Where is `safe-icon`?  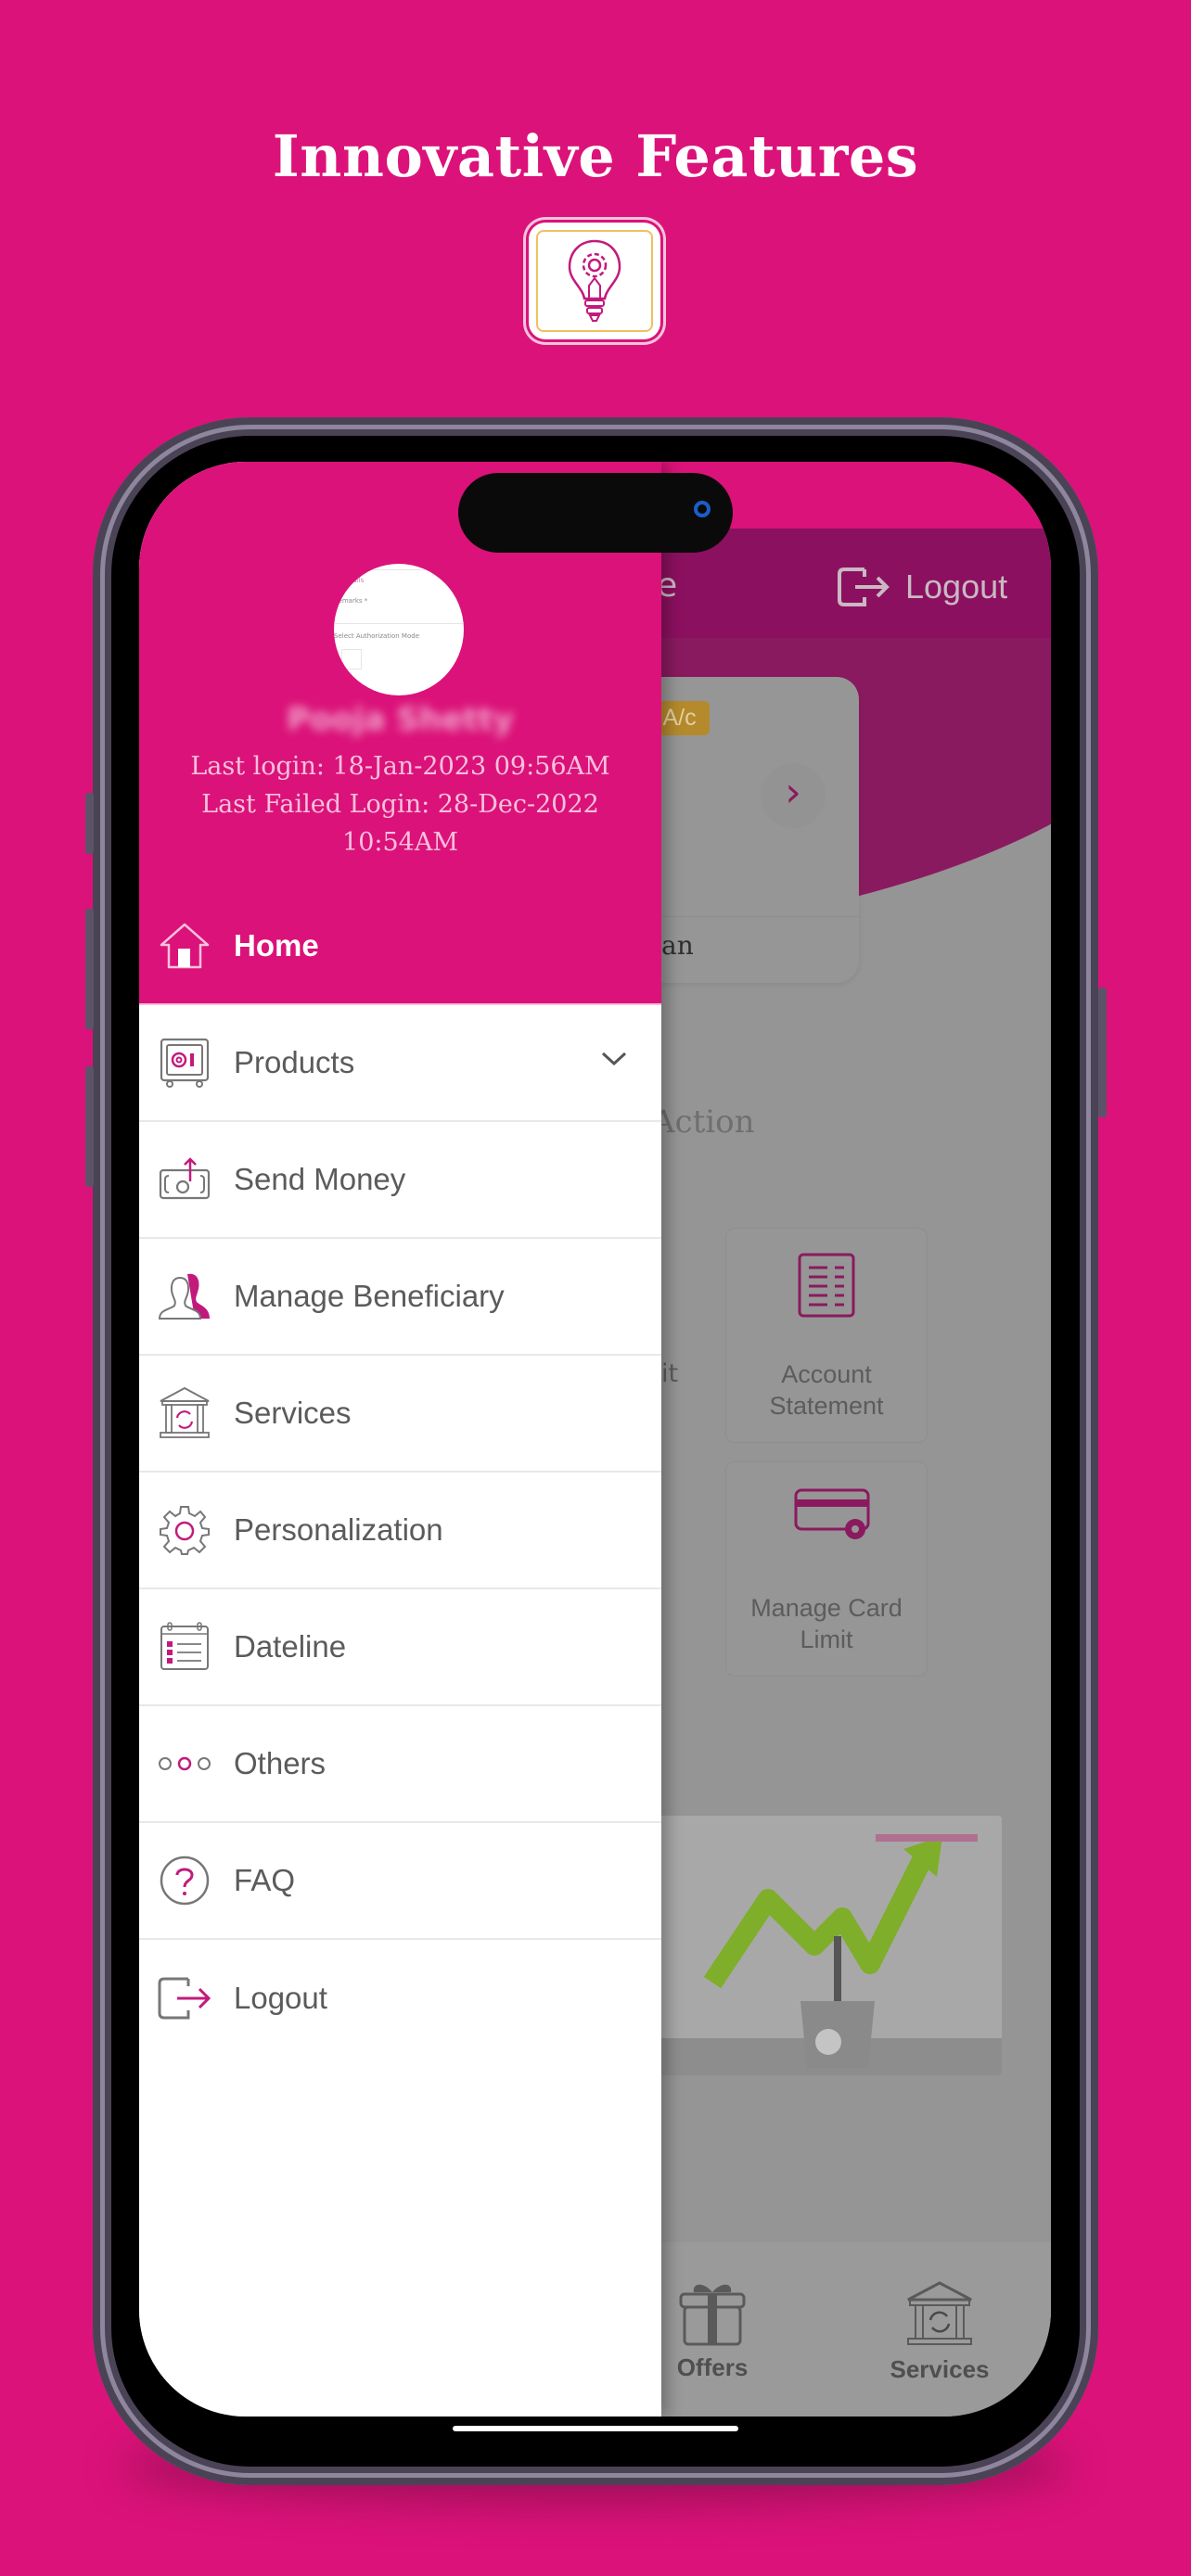 safe-icon is located at coordinates (184, 1062).